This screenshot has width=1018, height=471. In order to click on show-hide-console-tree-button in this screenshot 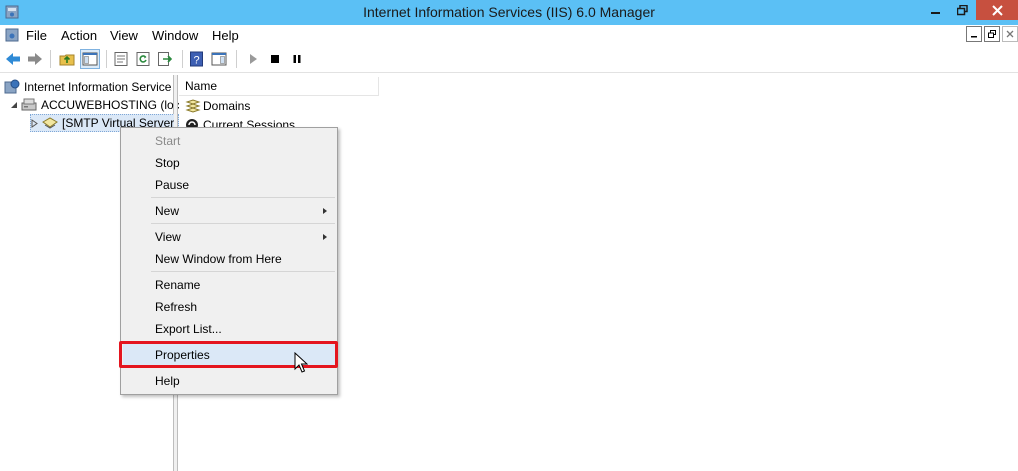, I will do `click(90, 59)`.